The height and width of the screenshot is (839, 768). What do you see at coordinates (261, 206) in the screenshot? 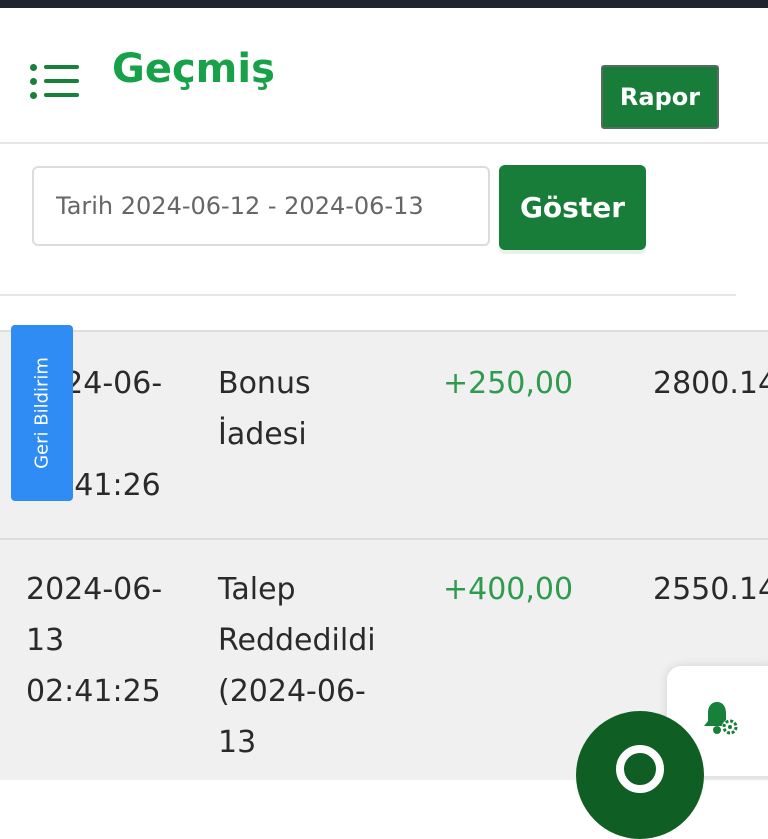
I see `date-range-input` at bounding box center [261, 206].